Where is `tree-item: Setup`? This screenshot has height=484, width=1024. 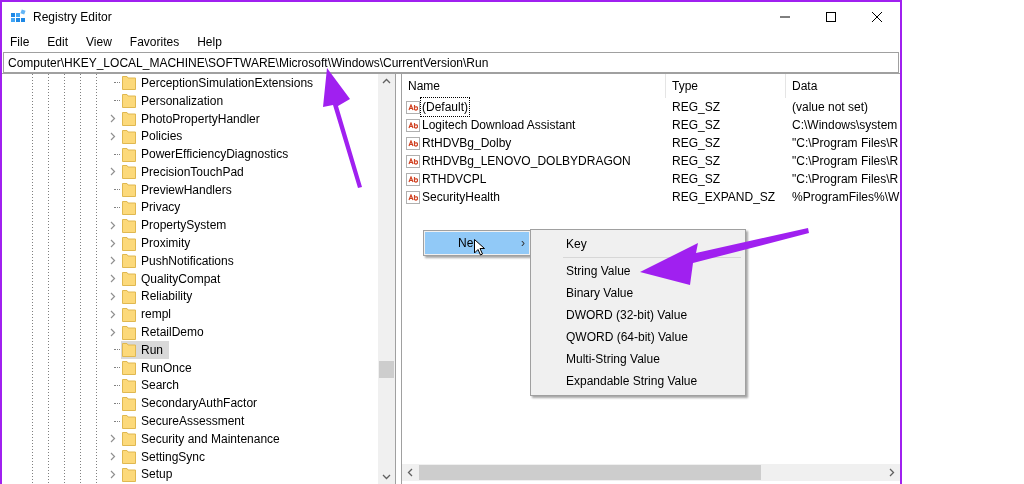
tree-item: Setup is located at coordinates (157, 474).